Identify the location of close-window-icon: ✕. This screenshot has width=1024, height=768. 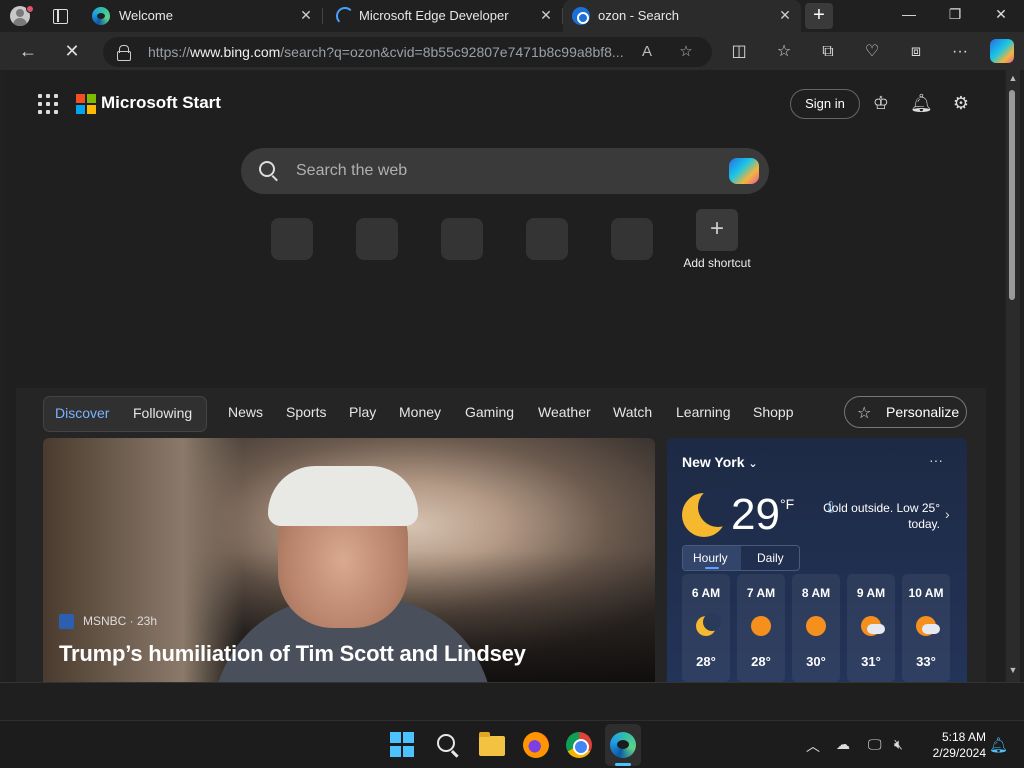
(1001, 14).